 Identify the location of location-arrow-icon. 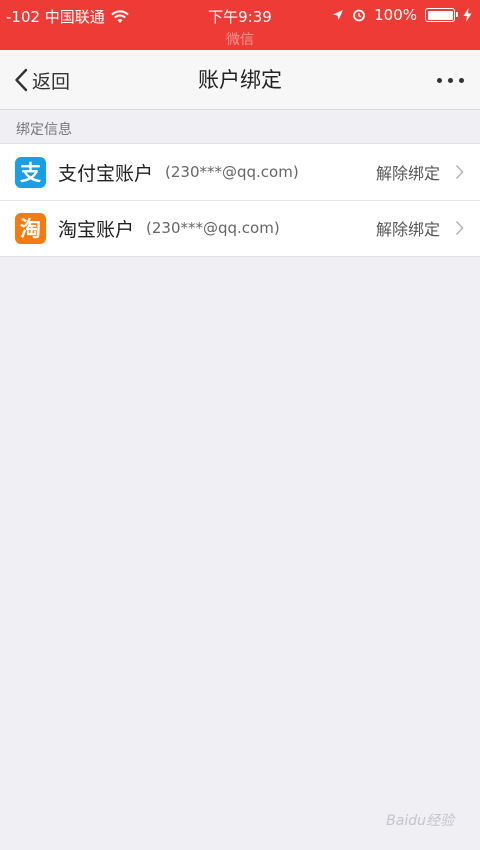
(338, 15).